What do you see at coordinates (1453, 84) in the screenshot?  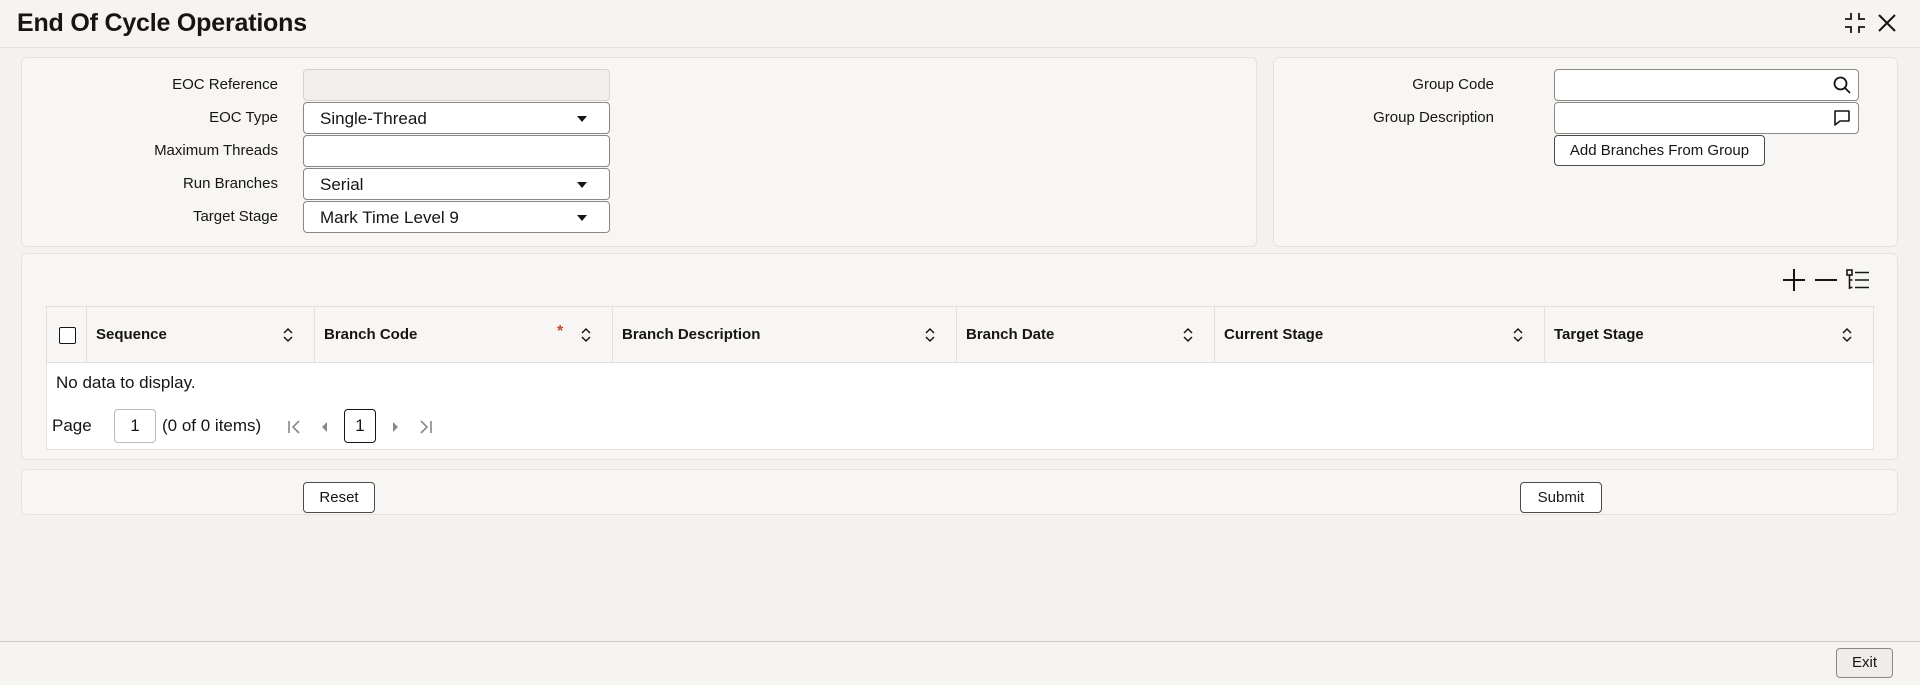 I see `group-code-label: Group Code` at bounding box center [1453, 84].